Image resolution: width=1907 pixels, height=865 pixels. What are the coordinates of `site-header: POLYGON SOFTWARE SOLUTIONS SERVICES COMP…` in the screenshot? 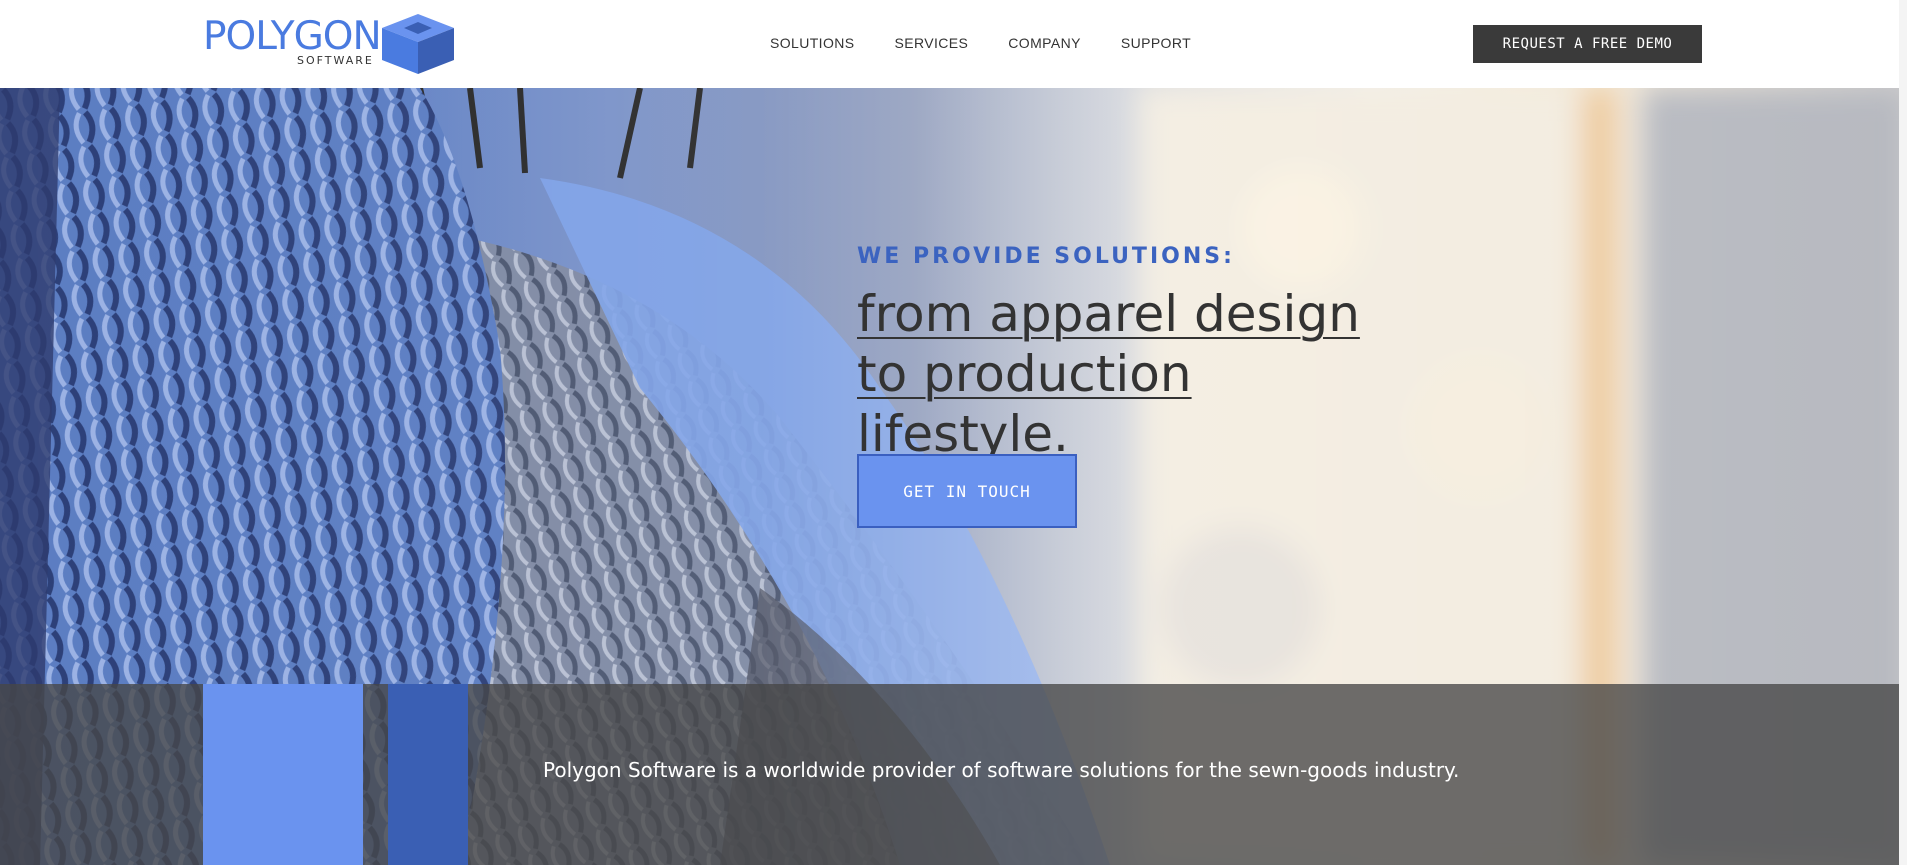 It's located at (953, 44).